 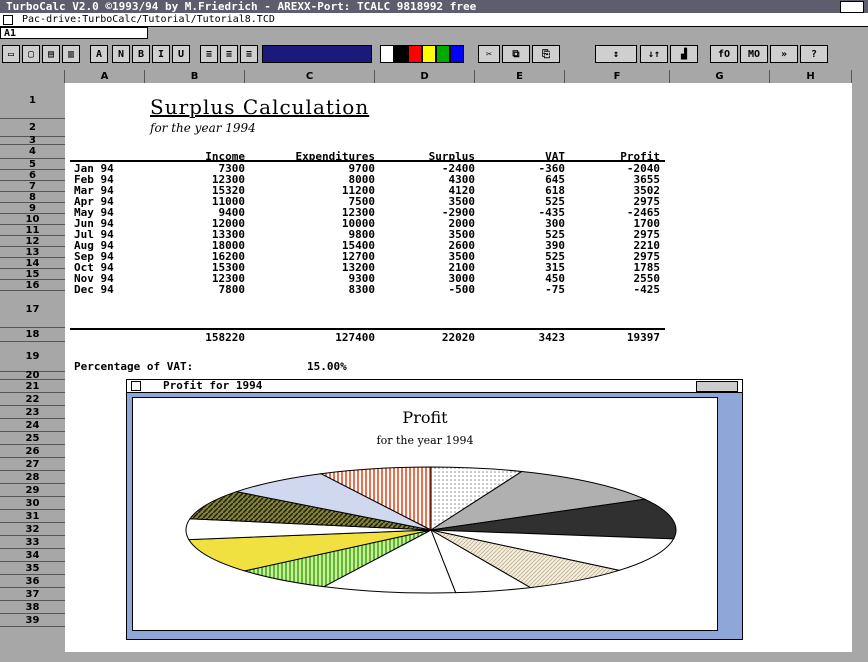 What do you see at coordinates (32, 252) in the screenshot?
I see `row-header-13: 13` at bounding box center [32, 252].